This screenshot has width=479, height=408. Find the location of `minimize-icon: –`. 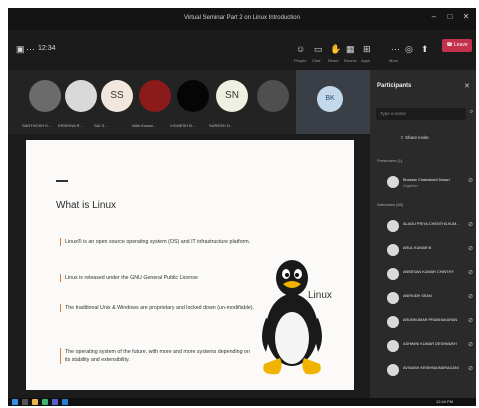

minimize-icon: – is located at coordinates (434, 17).